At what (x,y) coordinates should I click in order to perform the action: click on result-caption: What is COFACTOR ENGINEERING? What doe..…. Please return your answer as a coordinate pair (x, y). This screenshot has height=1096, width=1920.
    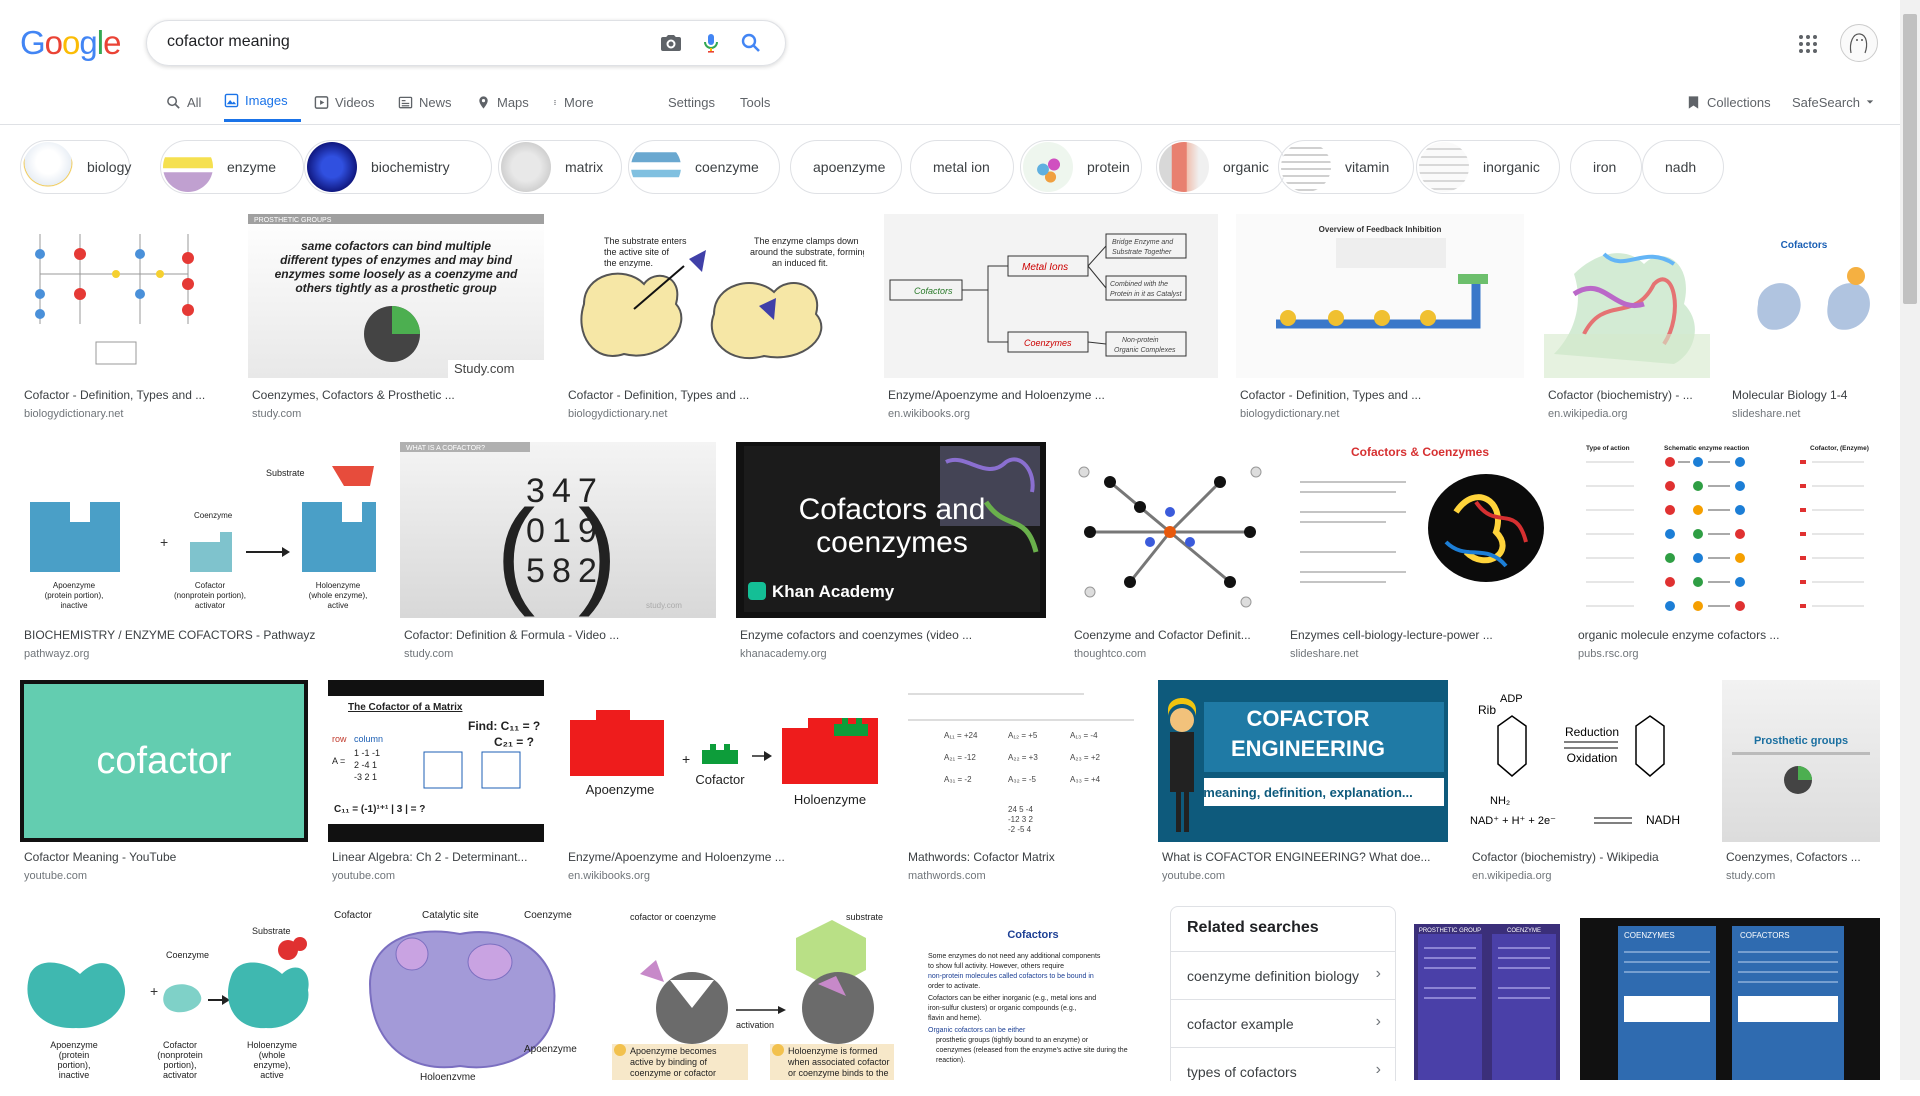
    Looking at the image, I should click on (1305, 857).